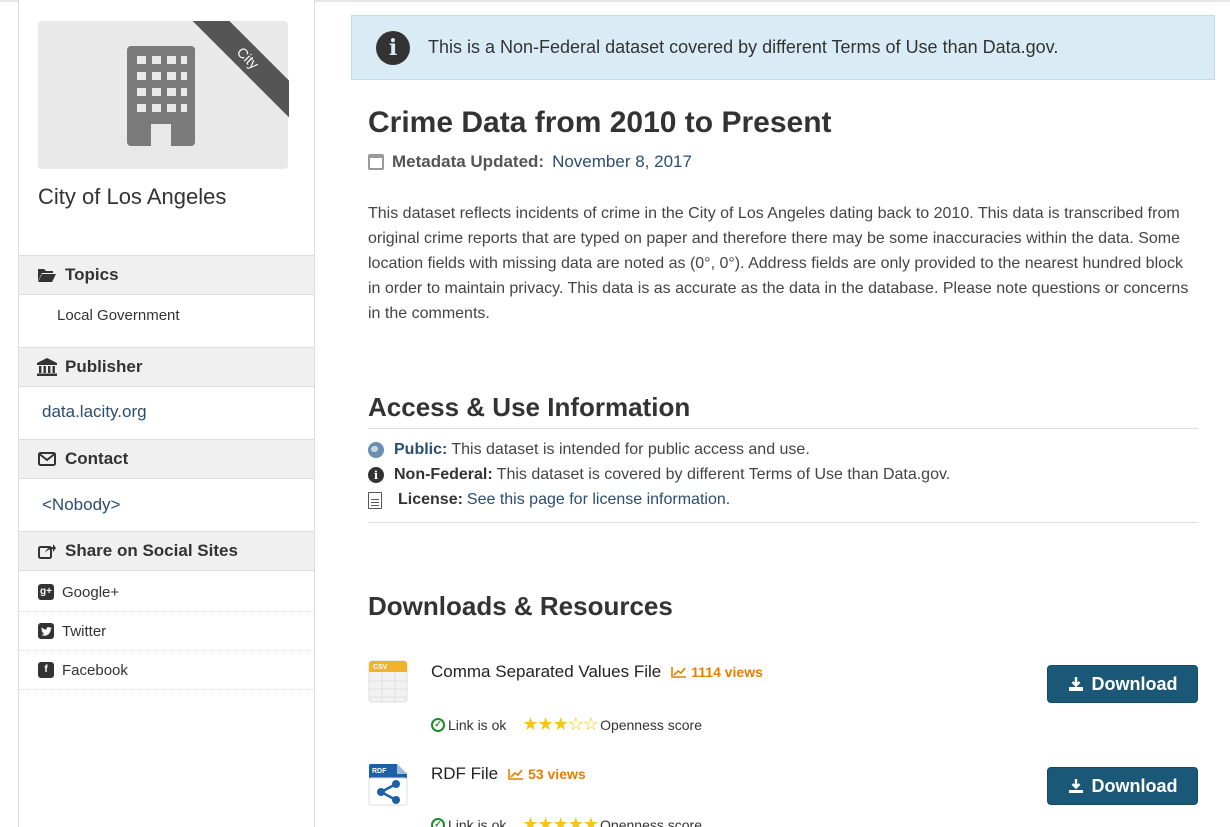  What do you see at coordinates (97, 458) in the screenshot?
I see `contact-heading-label: Contact` at bounding box center [97, 458].